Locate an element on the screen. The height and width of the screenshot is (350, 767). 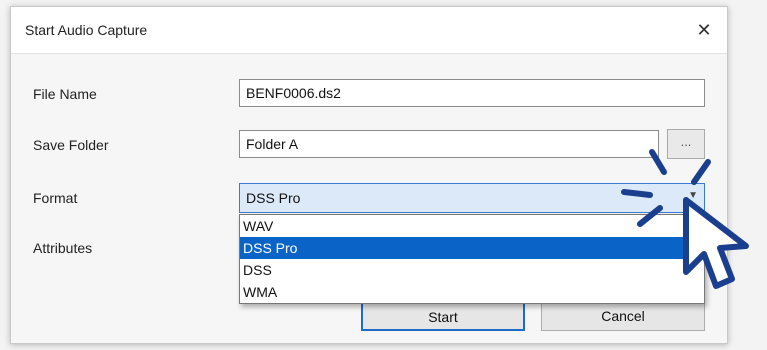
save-folder-input: Folder A is located at coordinates (449, 144).